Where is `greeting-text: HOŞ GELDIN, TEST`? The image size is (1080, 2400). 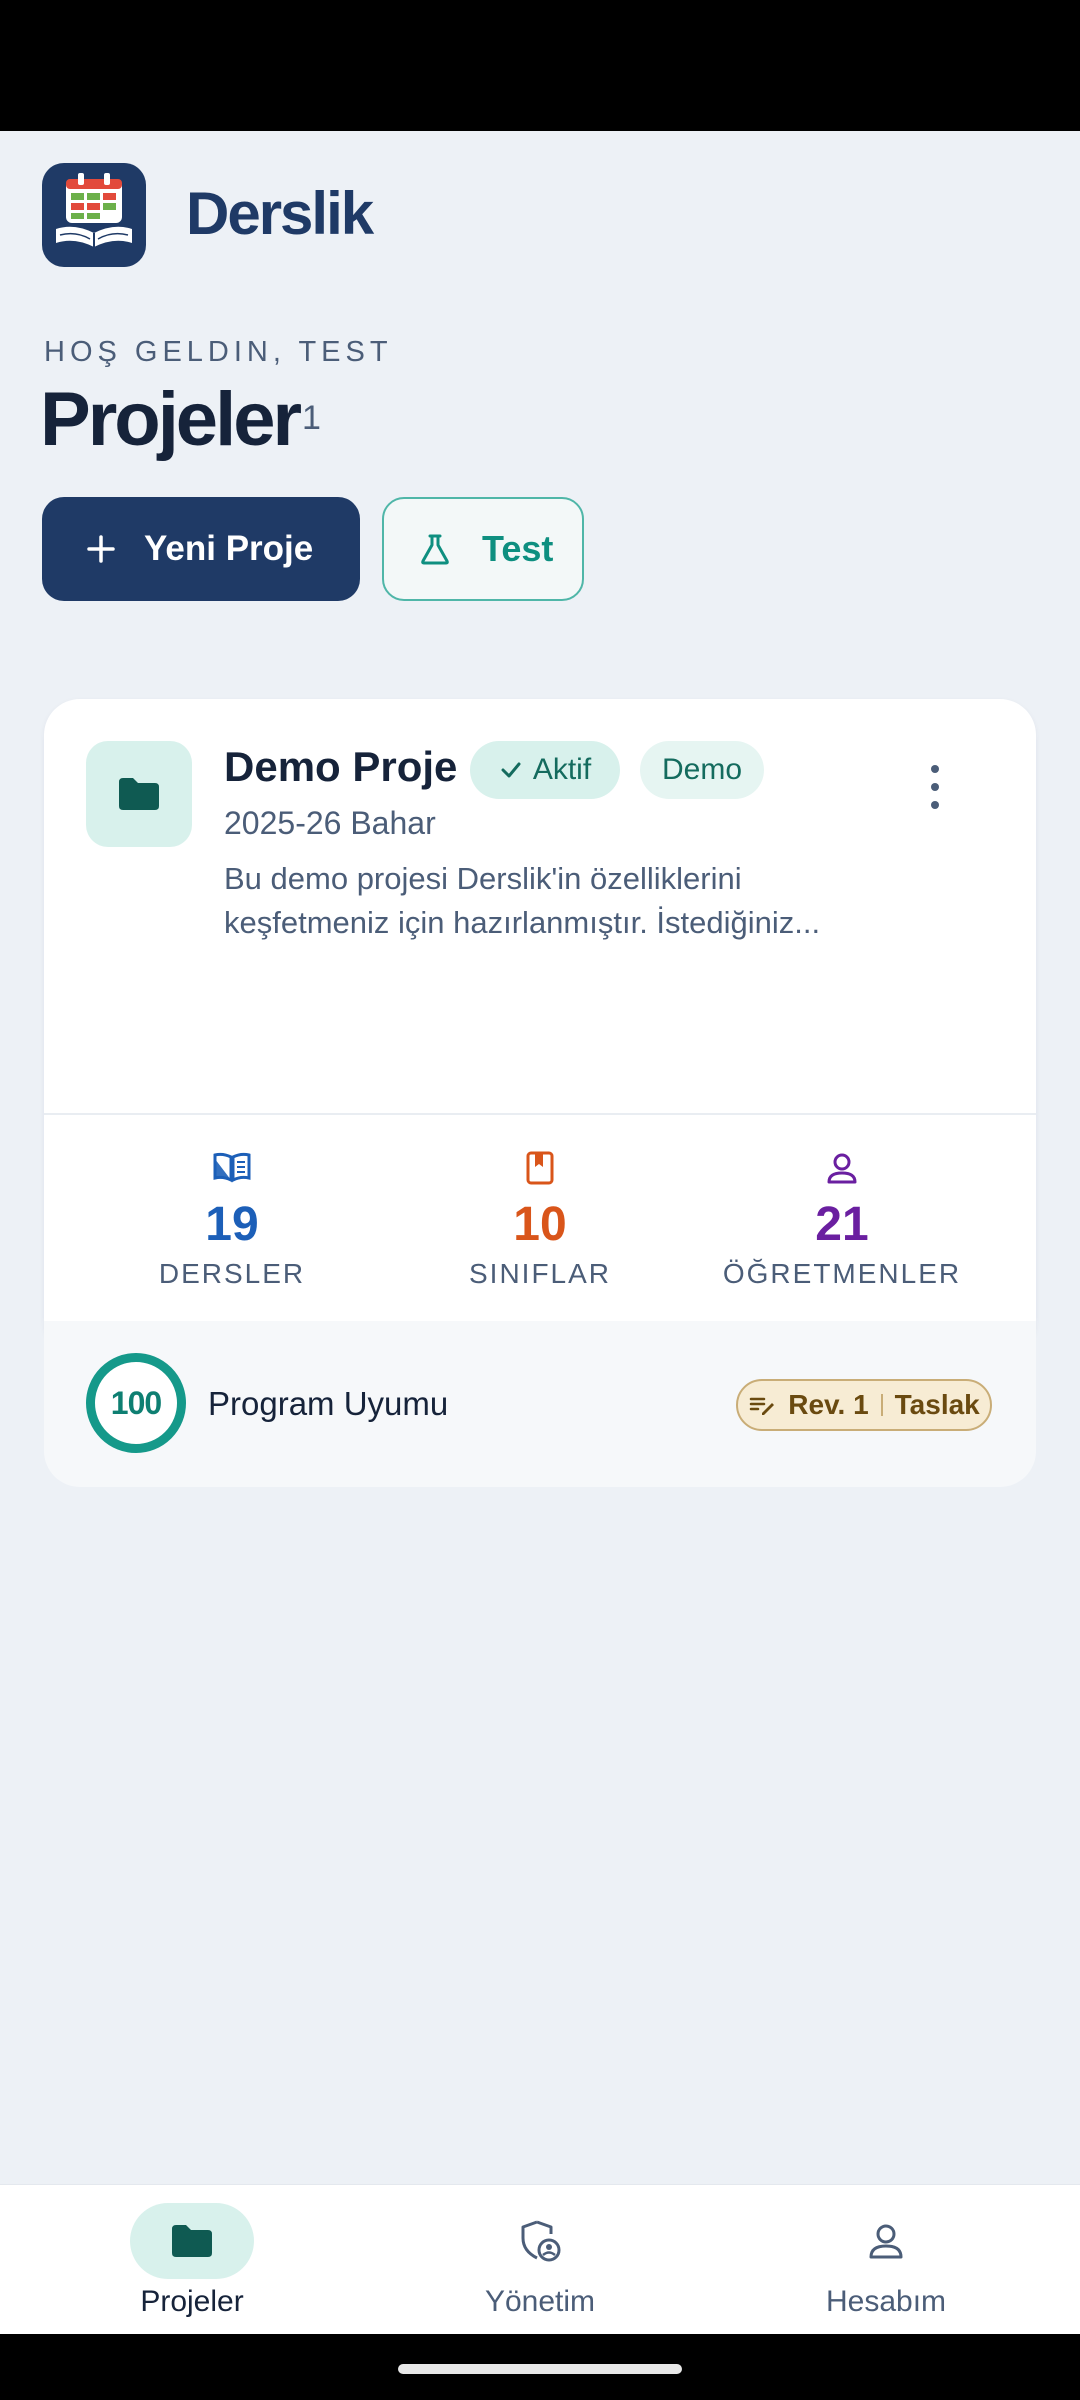
greeting-text: HOŞ GELDIN, TEST is located at coordinates (218, 352).